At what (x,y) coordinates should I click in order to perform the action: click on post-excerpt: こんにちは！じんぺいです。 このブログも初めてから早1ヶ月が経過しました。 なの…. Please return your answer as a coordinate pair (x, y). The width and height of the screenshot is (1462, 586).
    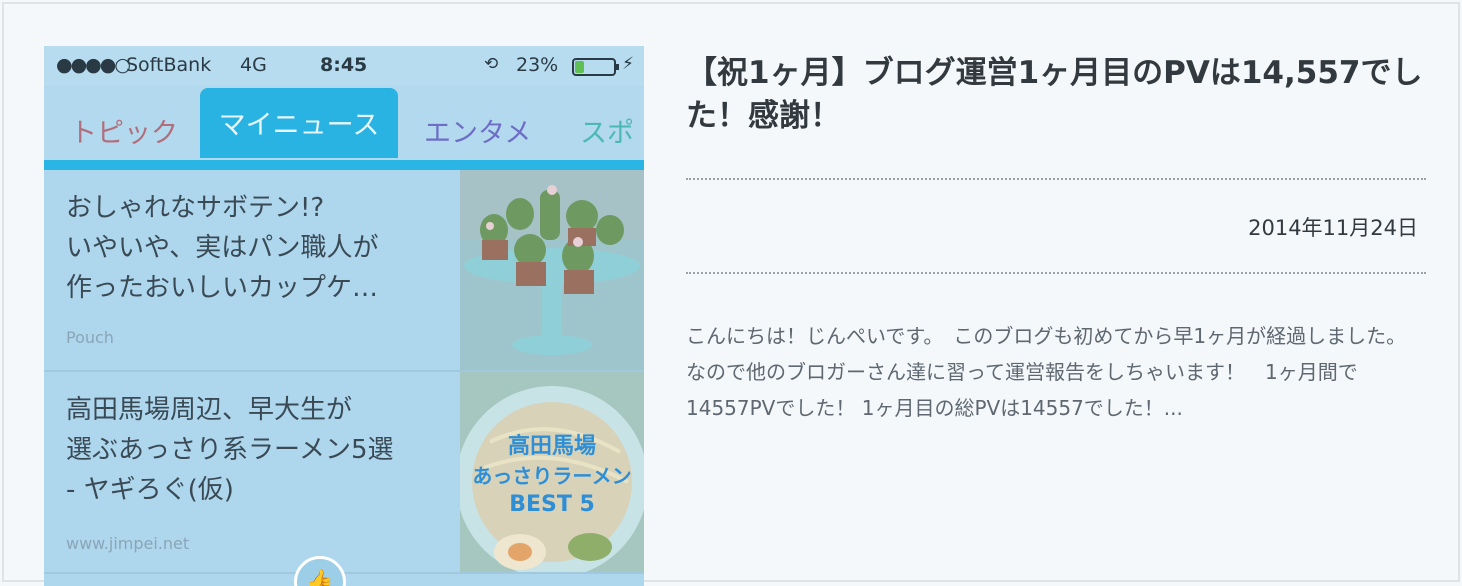
    Looking at the image, I should click on (1046, 372).